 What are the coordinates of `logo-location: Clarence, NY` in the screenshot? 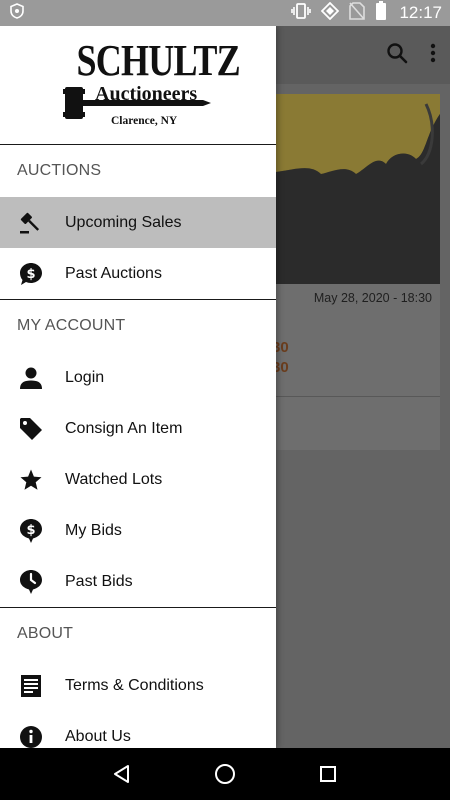 It's located at (144, 121).